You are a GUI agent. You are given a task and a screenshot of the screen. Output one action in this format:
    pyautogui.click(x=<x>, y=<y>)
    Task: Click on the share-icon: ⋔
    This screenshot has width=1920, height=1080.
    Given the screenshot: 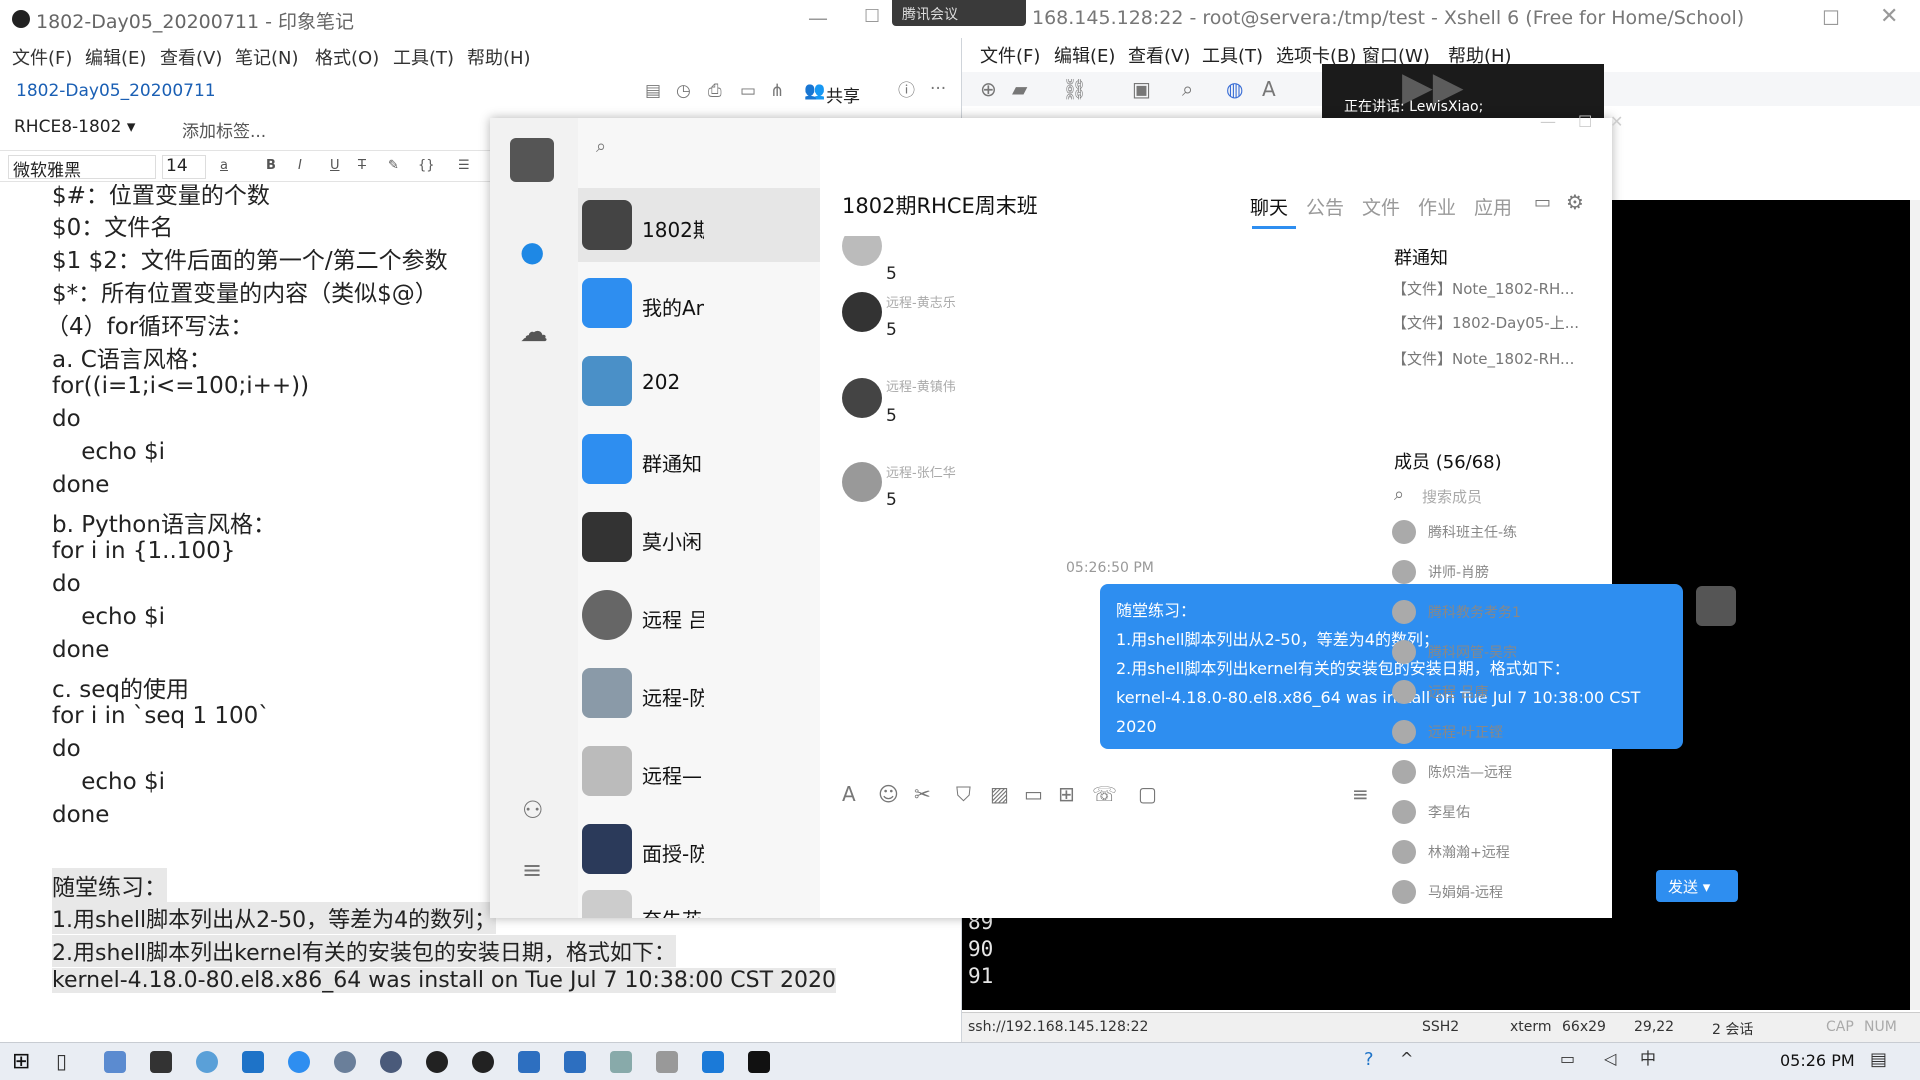 What is the action you would take?
    pyautogui.click(x=777, y=91)
    